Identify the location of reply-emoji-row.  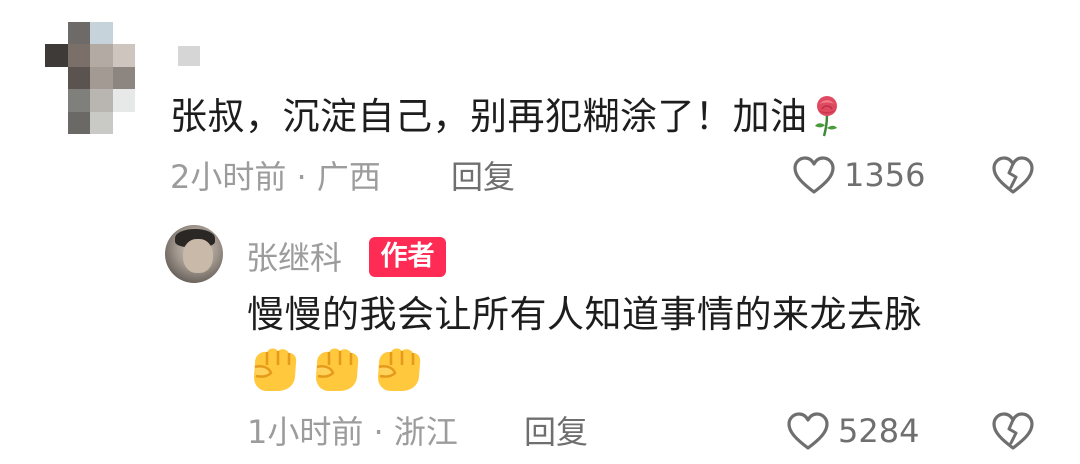
(336, 368).